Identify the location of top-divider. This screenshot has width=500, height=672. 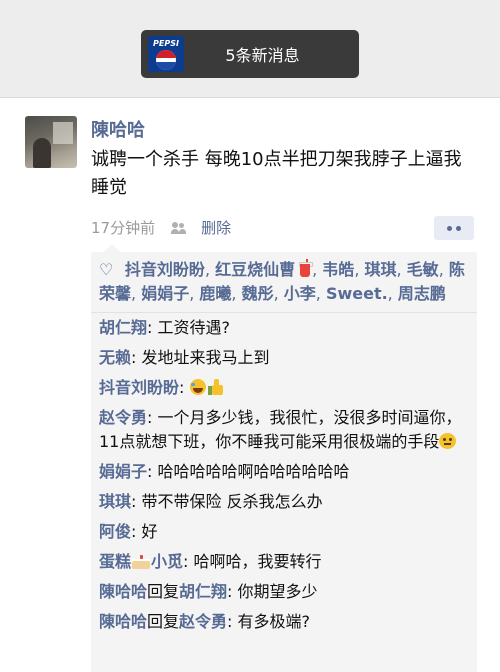
(250, 97).